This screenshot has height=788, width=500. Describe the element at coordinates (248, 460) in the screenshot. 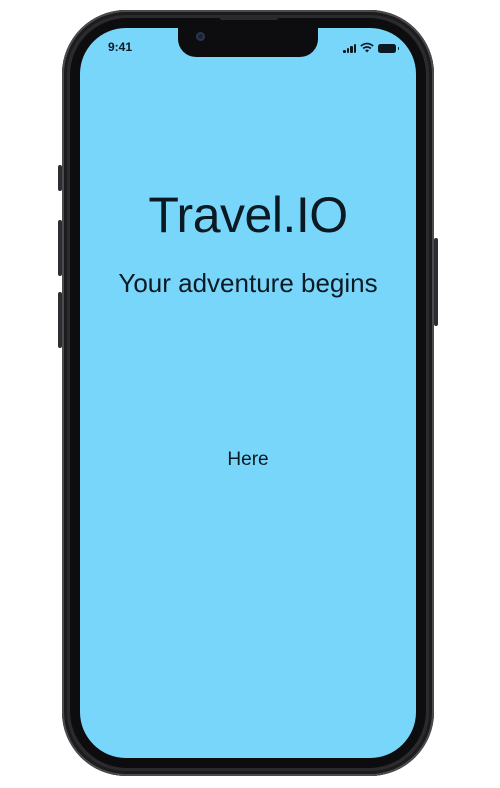

I see `here-link: Here` at that location.